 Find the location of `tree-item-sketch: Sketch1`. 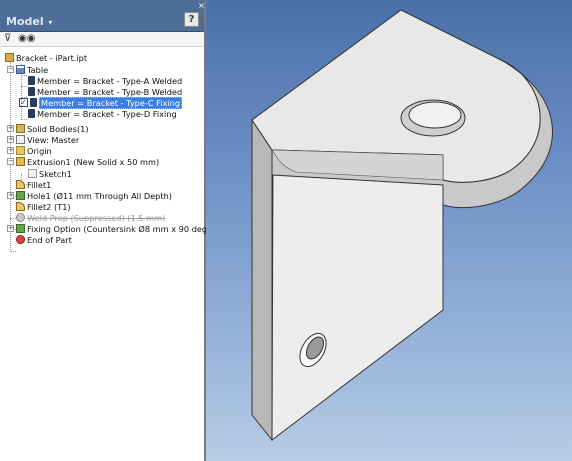

tree-item-sketch: Sketch1 is located at coordinates (50, 173).